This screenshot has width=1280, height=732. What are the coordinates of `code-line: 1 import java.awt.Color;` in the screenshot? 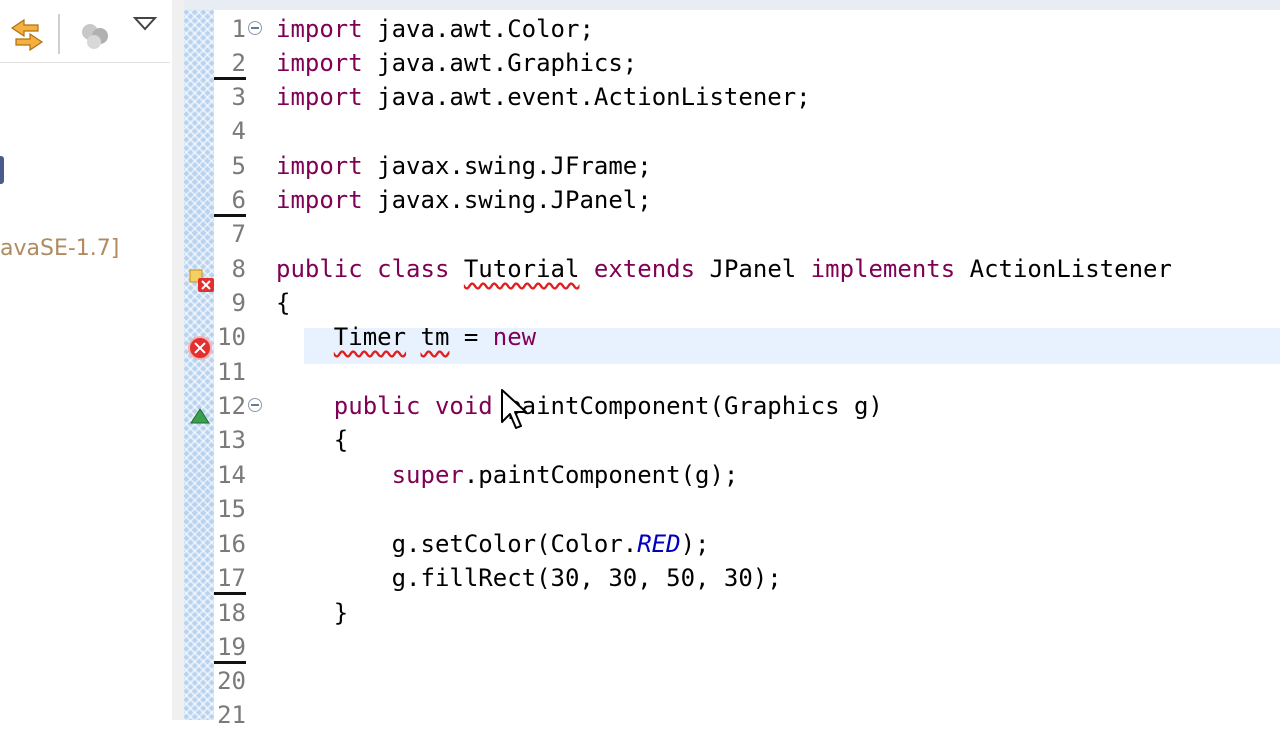 It's located at (747, 29).